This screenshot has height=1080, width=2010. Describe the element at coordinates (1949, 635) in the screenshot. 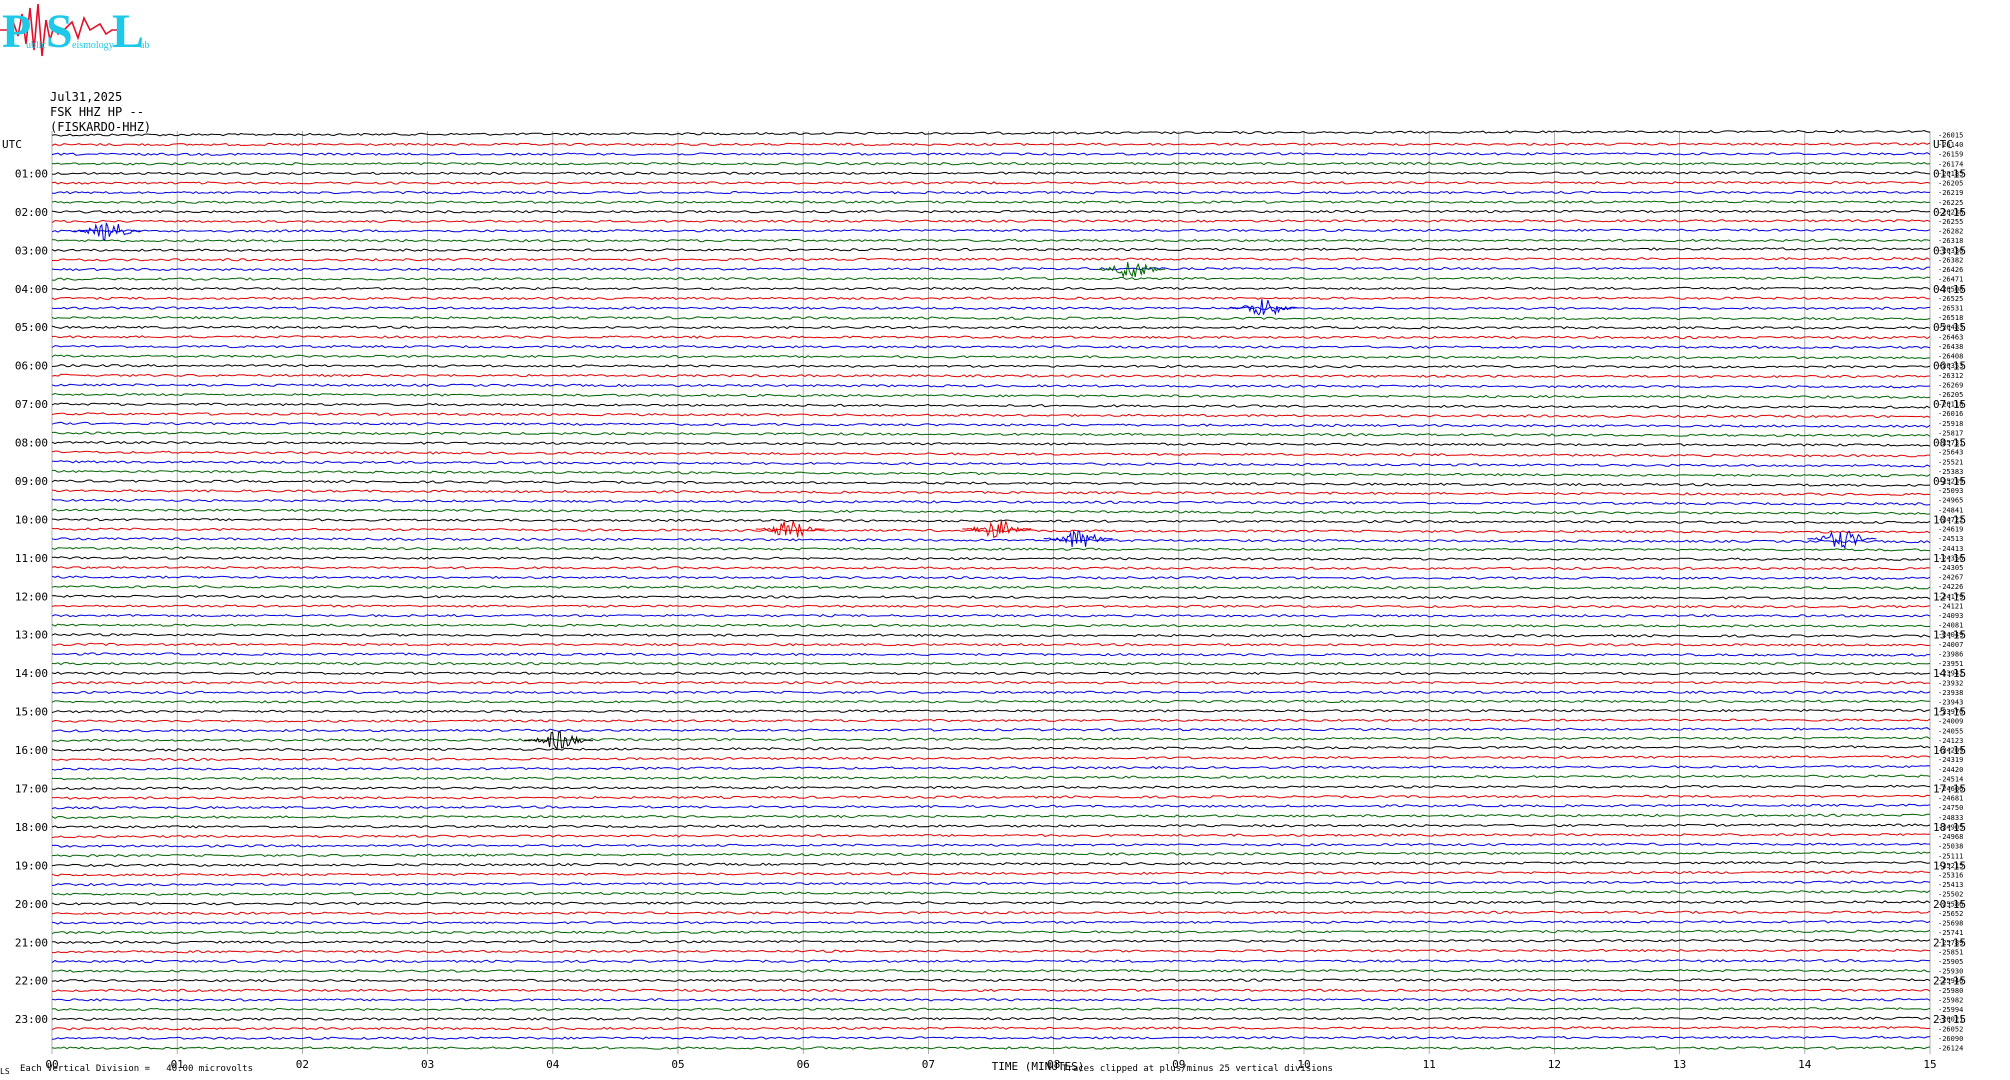

I see `right-hour-label: 13:15` at that location.